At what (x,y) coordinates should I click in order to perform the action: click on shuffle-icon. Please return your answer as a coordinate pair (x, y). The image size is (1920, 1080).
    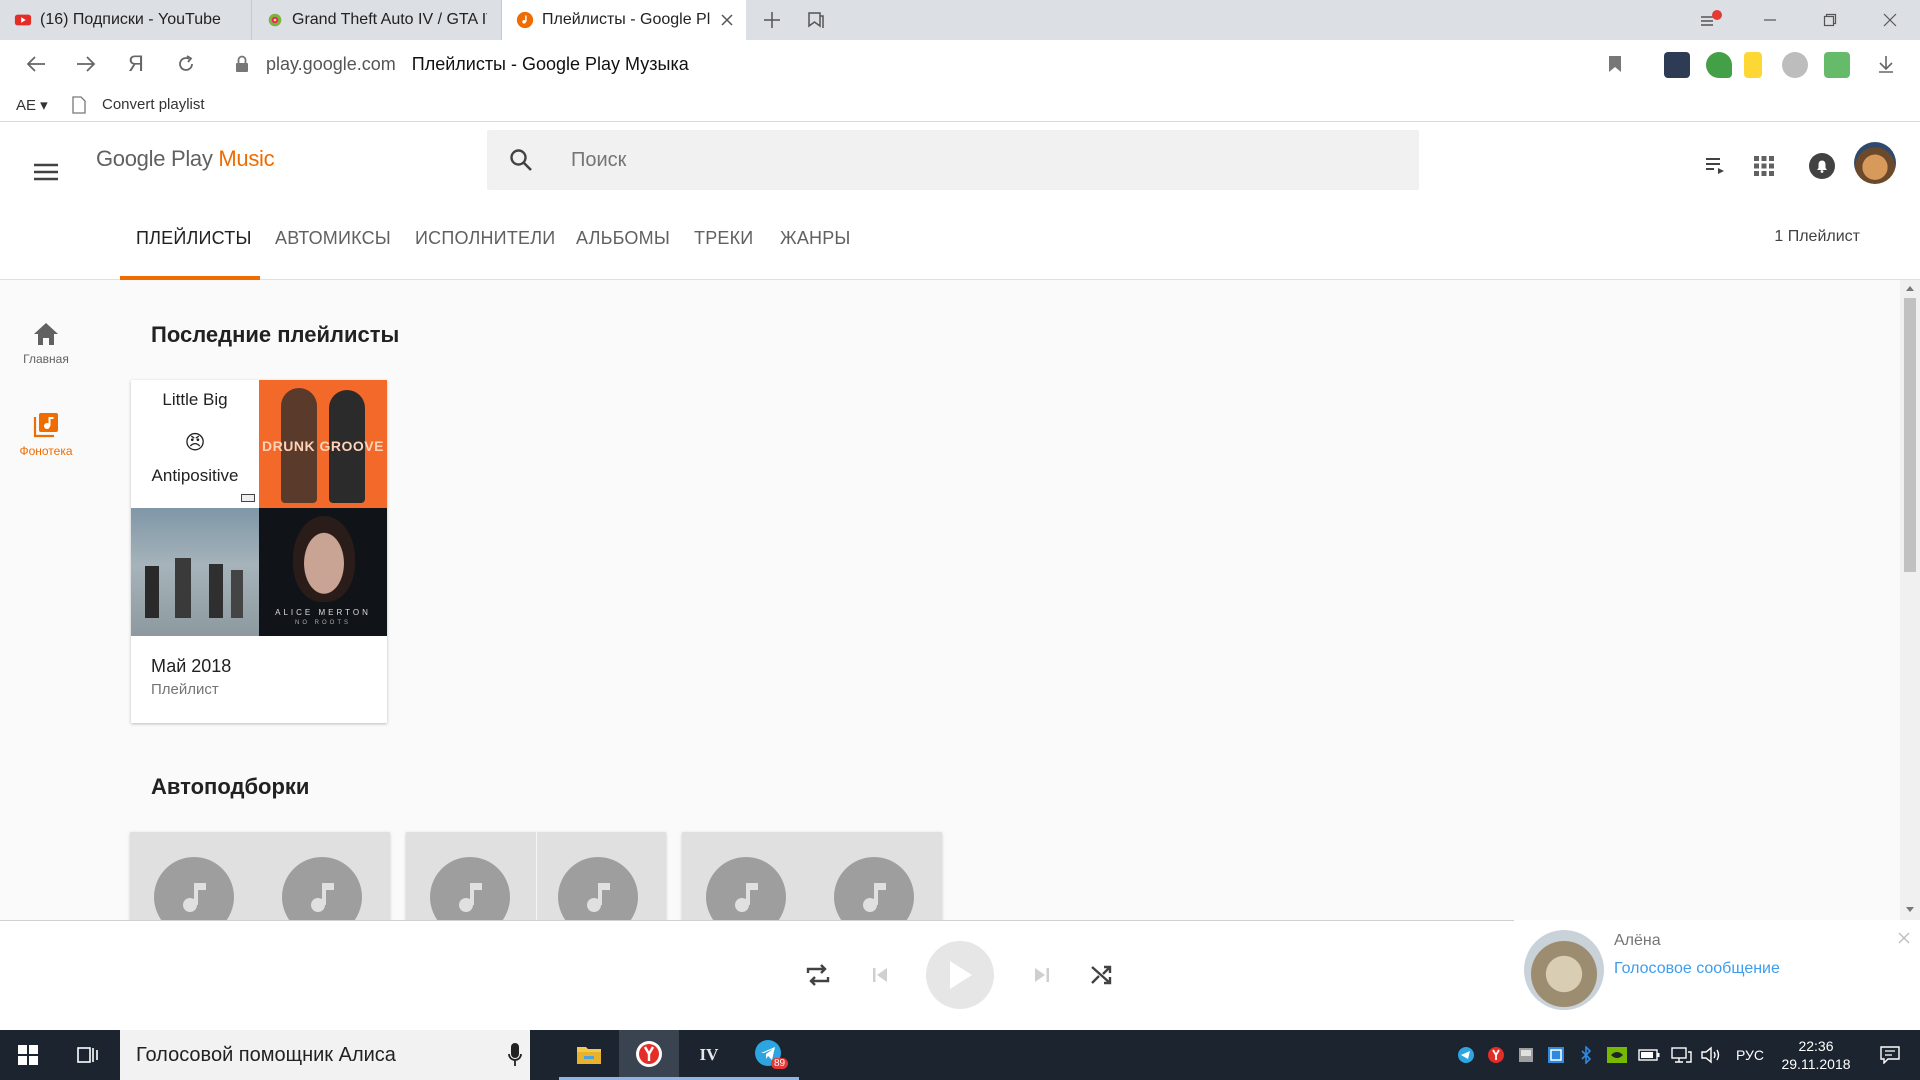
    Looking at the image, I should click on (1101, 975).